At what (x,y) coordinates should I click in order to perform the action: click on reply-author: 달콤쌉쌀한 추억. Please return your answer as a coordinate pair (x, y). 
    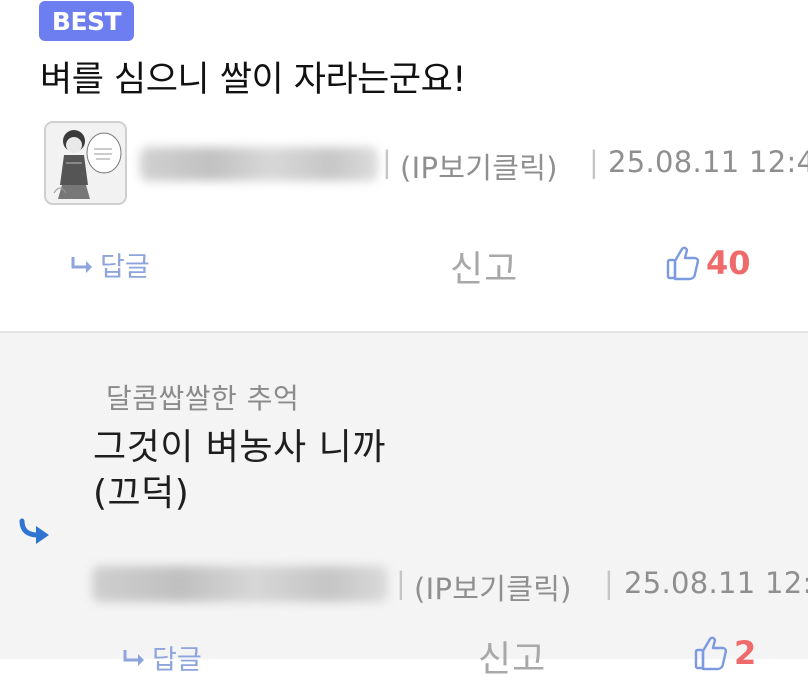
    Looking at the image, I should click on (202, 397).